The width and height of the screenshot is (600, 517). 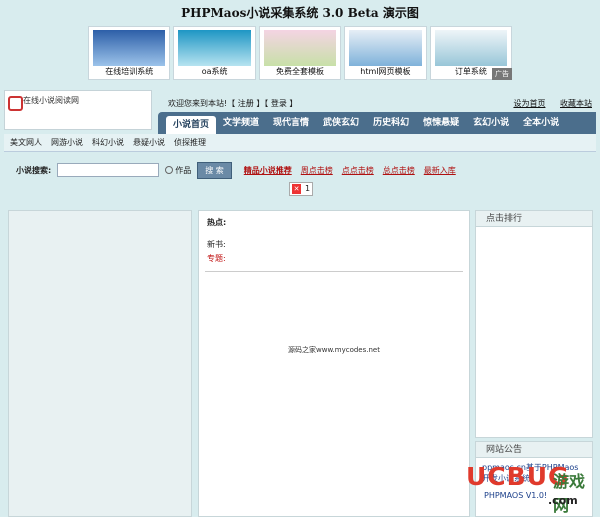 I want to click on ad-strip: 在线培训系统 oa系统 免费全套模板 html网页模板 订单系统 广告, so click(x=300, y=53).